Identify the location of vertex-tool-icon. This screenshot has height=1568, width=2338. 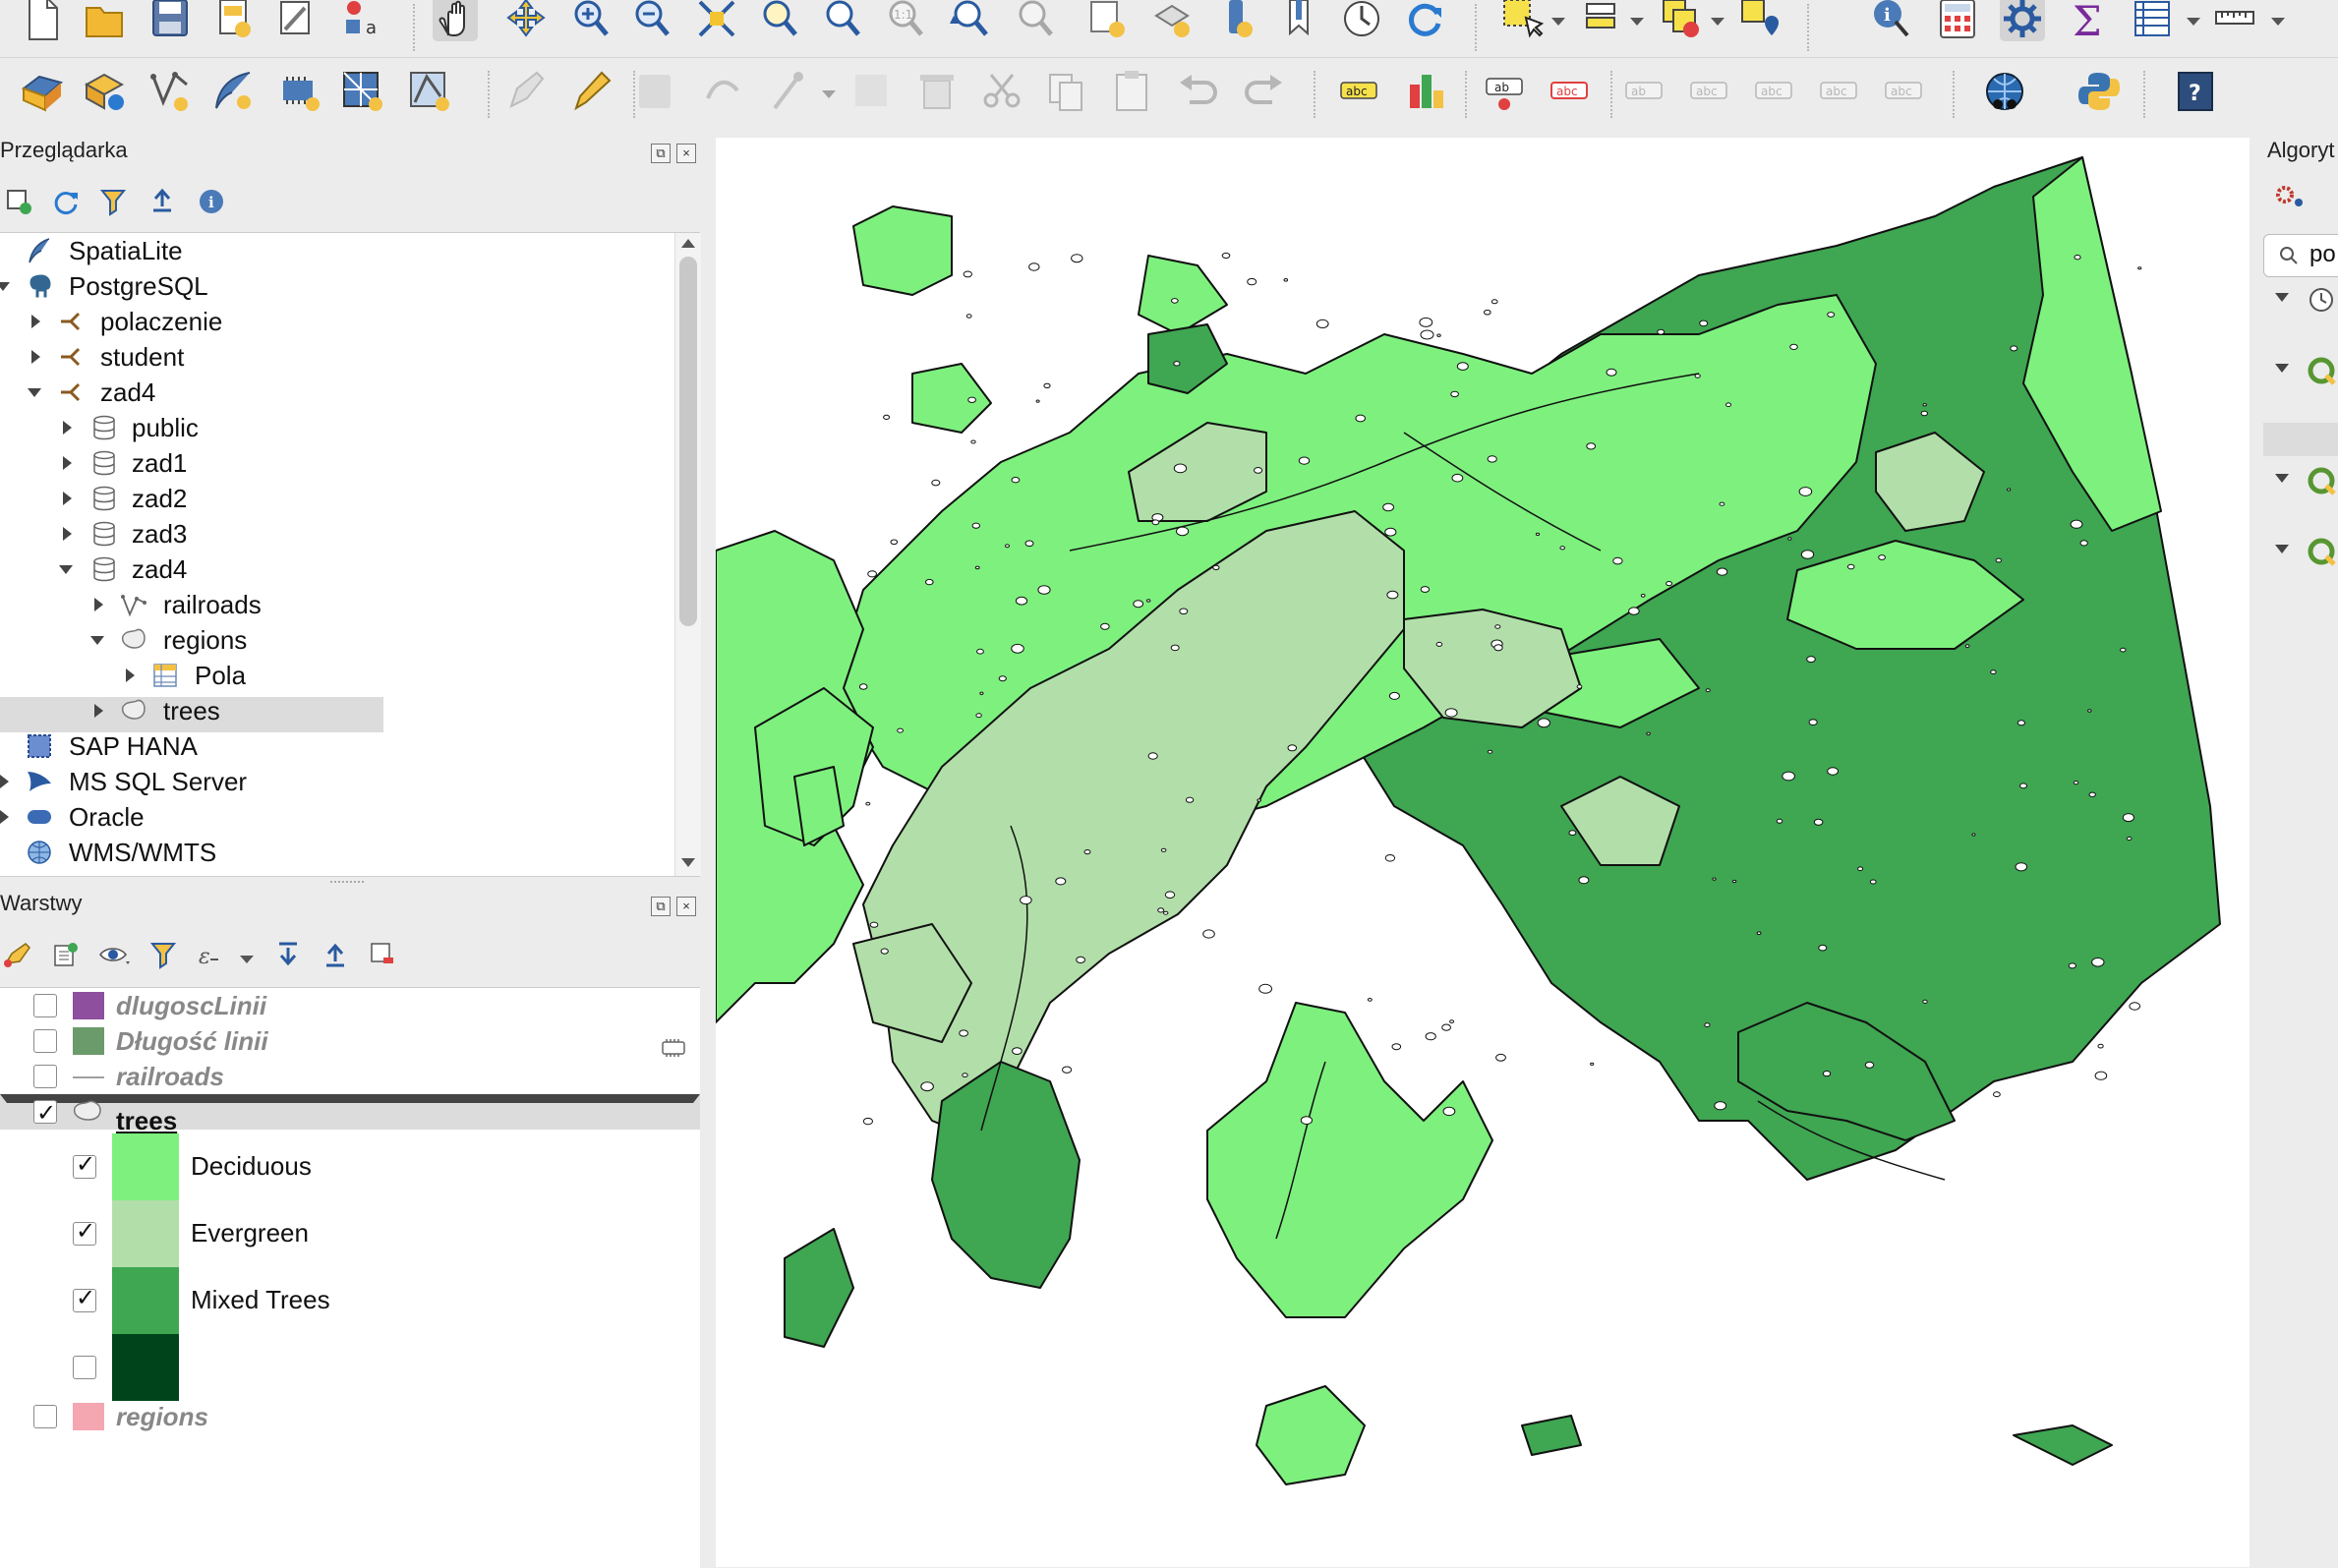
(791, 91).